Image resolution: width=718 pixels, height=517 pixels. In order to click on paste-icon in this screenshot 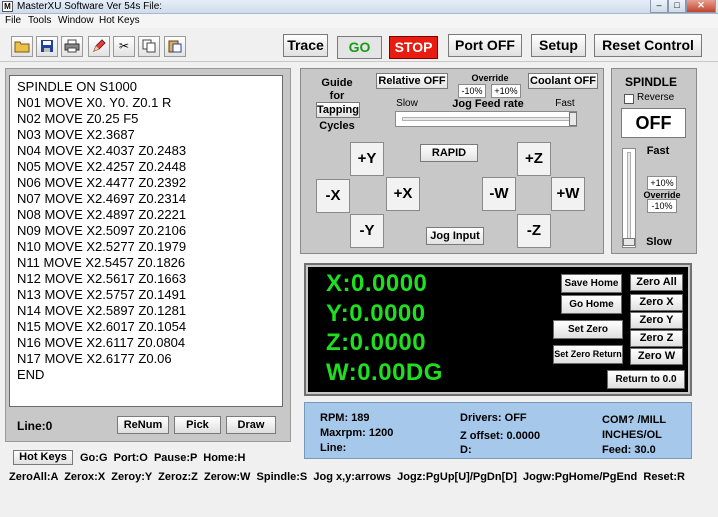, I will do `click(175, 46)`.